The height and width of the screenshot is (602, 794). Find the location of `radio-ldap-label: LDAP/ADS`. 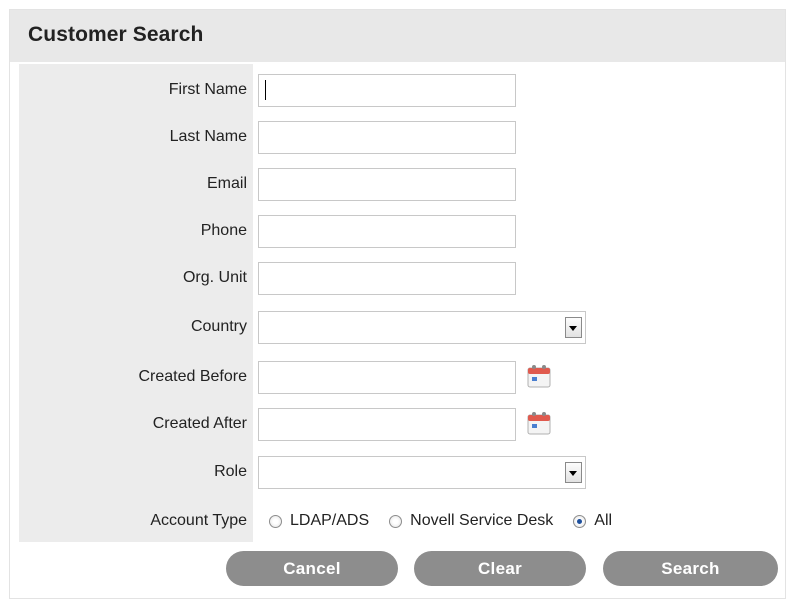

radio-ldap-label: LDAP/ADS is located at coordinates (330, 520).